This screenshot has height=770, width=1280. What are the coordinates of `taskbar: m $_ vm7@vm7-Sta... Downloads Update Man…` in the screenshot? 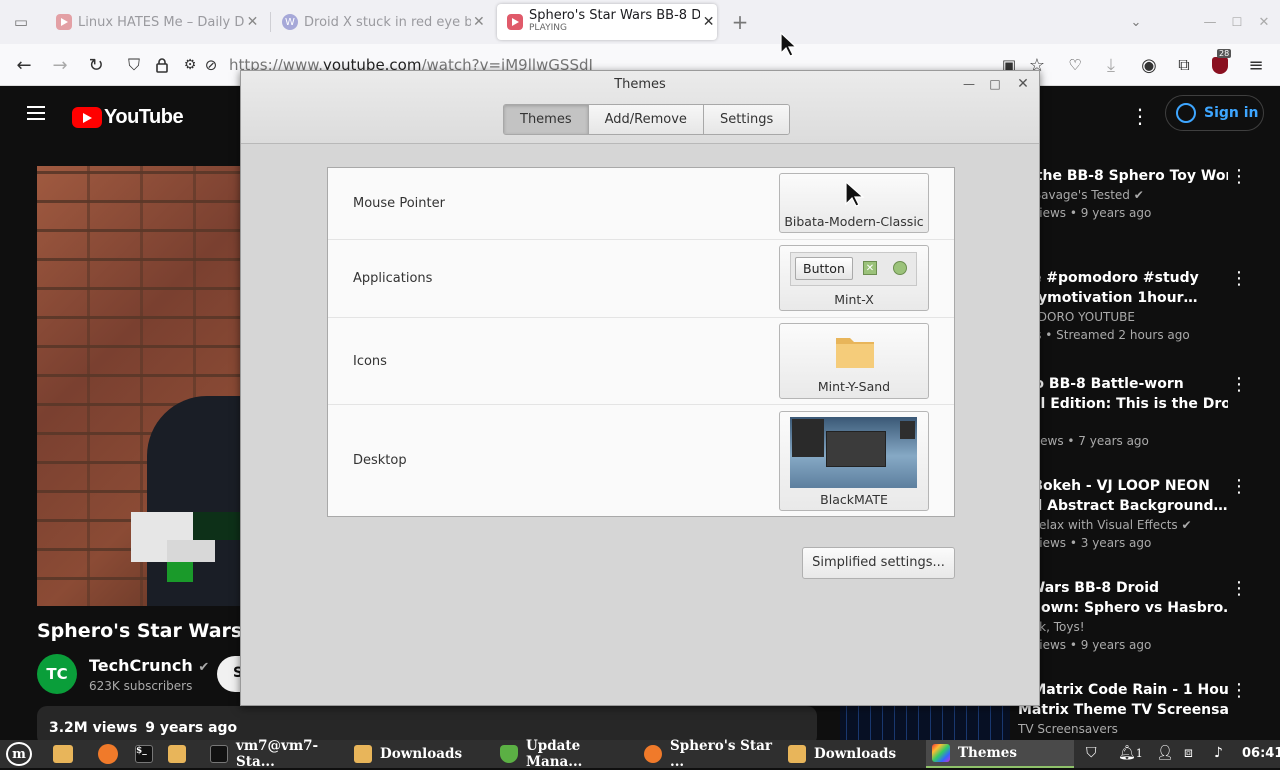 It's located at (640, 754).